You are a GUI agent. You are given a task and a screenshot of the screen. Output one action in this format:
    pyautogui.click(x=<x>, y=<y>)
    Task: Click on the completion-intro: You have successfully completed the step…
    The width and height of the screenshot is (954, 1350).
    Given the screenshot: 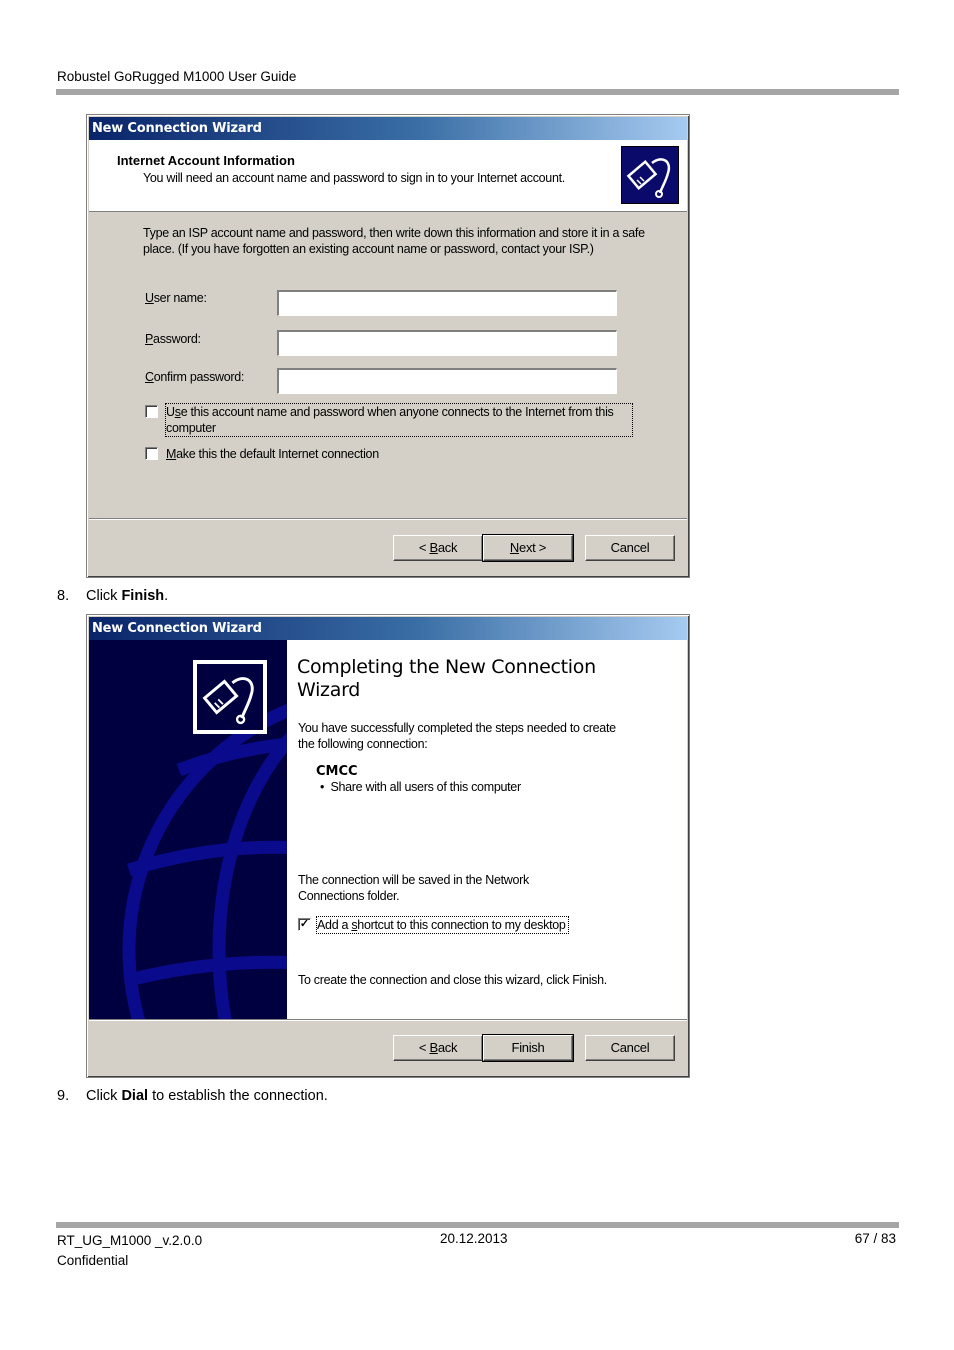 What is the action you would take?
    pyautogui.click(x=457, y=736)
    